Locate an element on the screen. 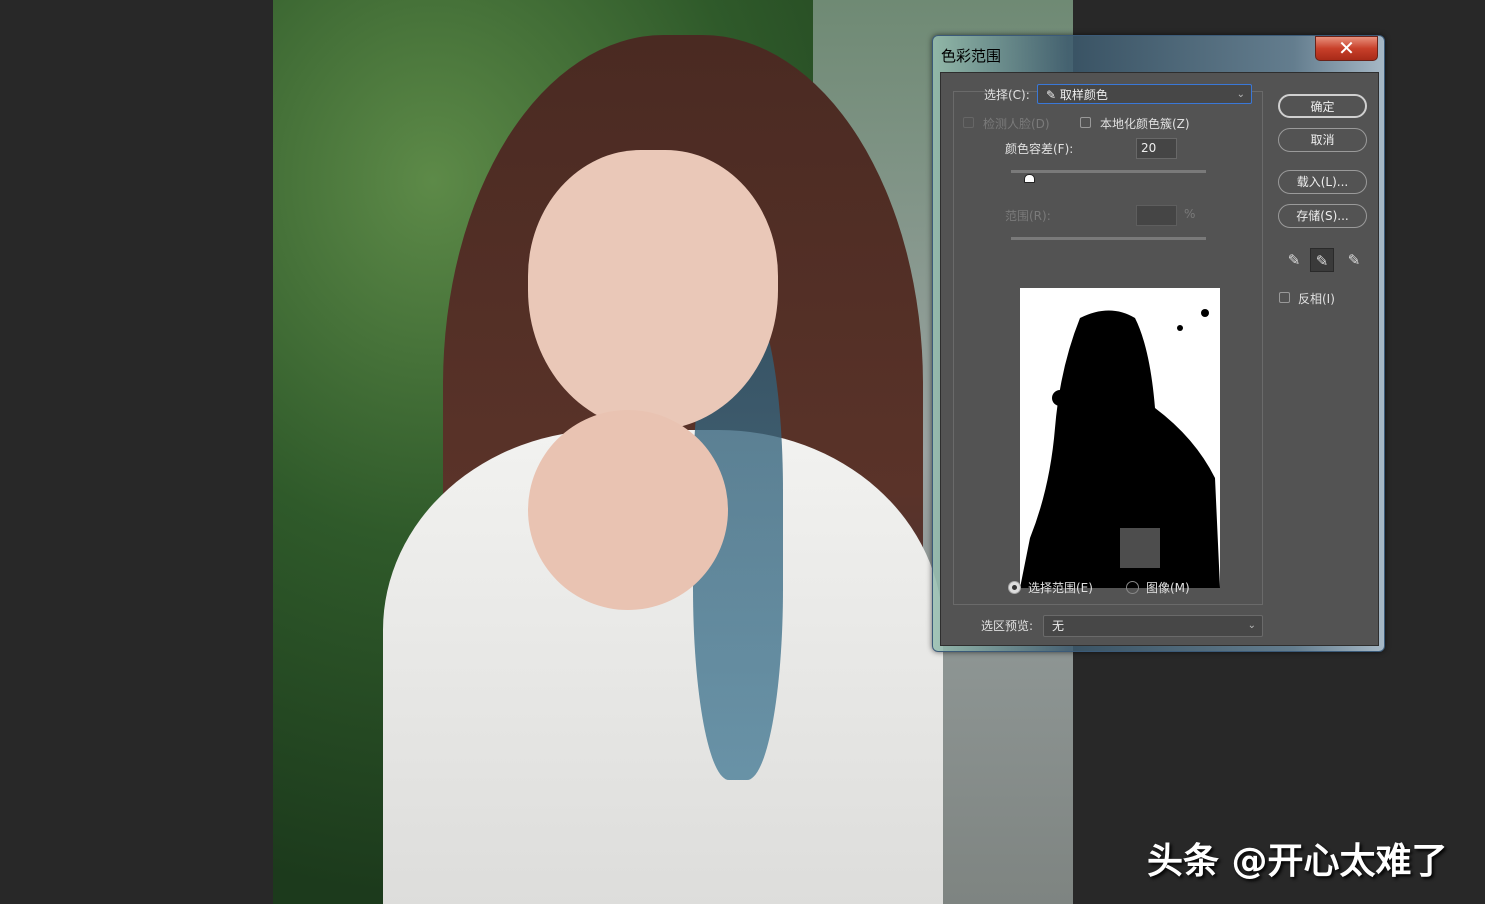  eyedropper-subtract-icon: ✎ is located at coordinates (1354, 260).